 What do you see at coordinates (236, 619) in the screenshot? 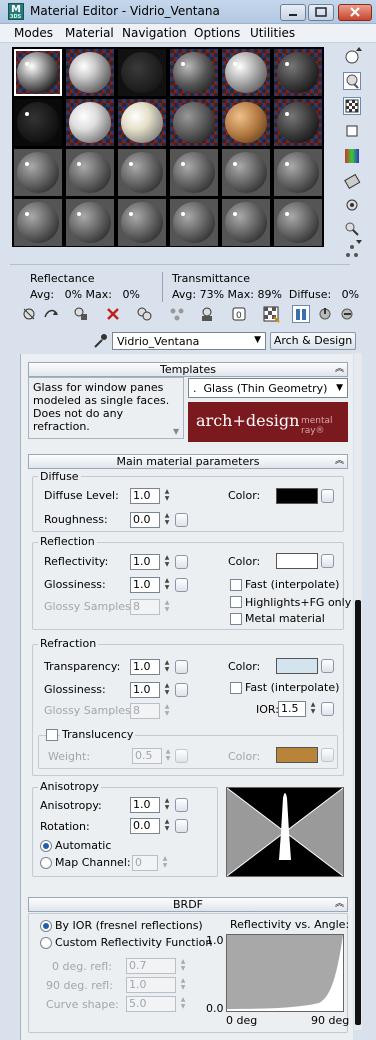
I see `metal-material-checkbox` at bounding box center [236, 619].